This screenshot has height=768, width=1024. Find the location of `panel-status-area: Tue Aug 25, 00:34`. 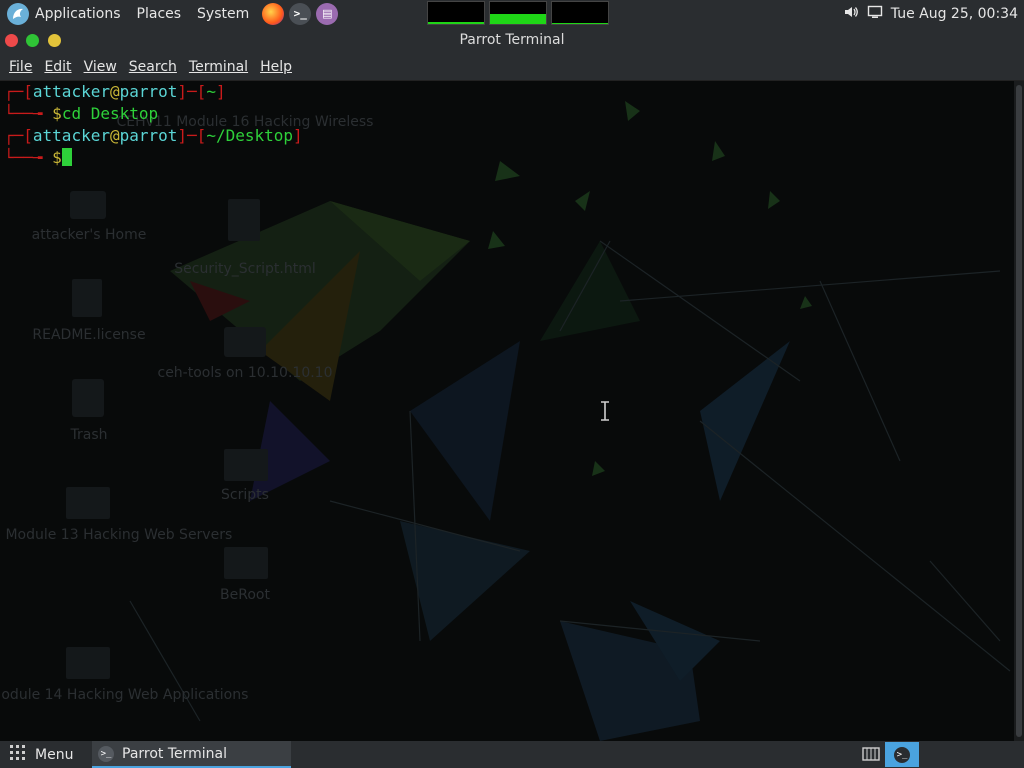

panel-status-area: Tue Aug 25, 00:34 is located at coordinates (930, 13).